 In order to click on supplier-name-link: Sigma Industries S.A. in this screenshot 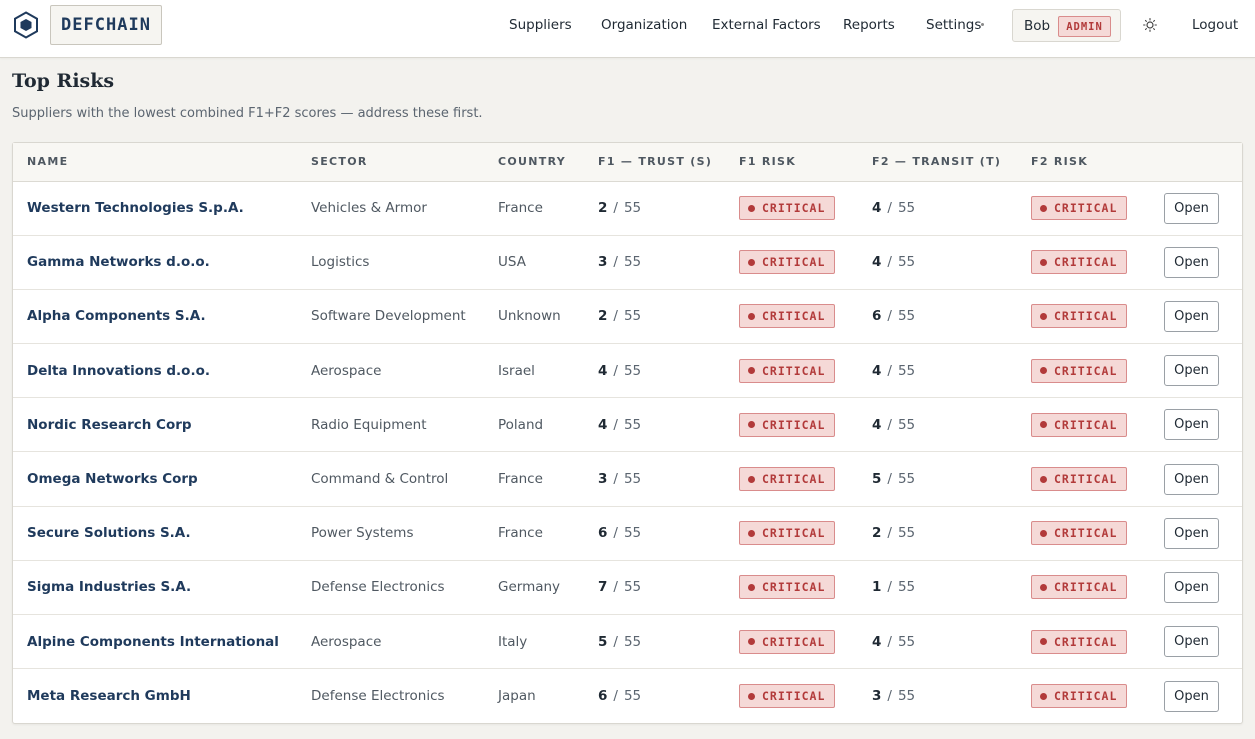, I will do `click(109, 587)`.